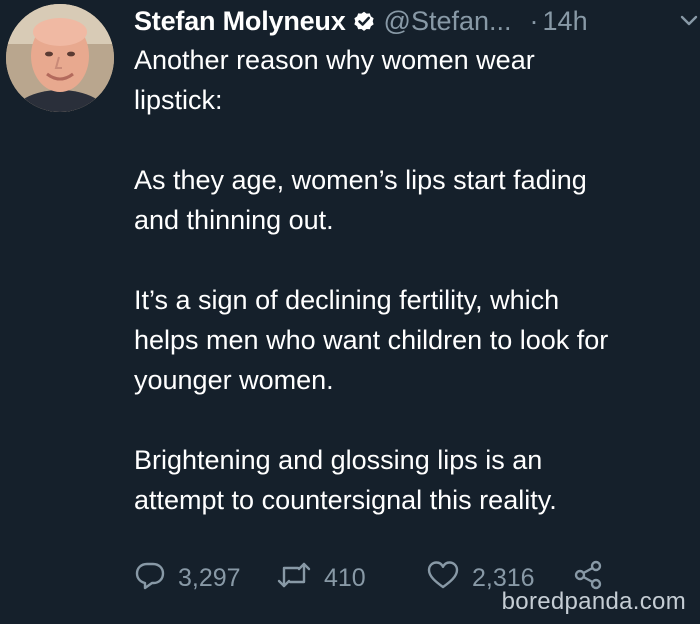 The height and width of the screenshot is (624, 700). I want to click on author-name: Stefan Molyneux, so click(240, 21).